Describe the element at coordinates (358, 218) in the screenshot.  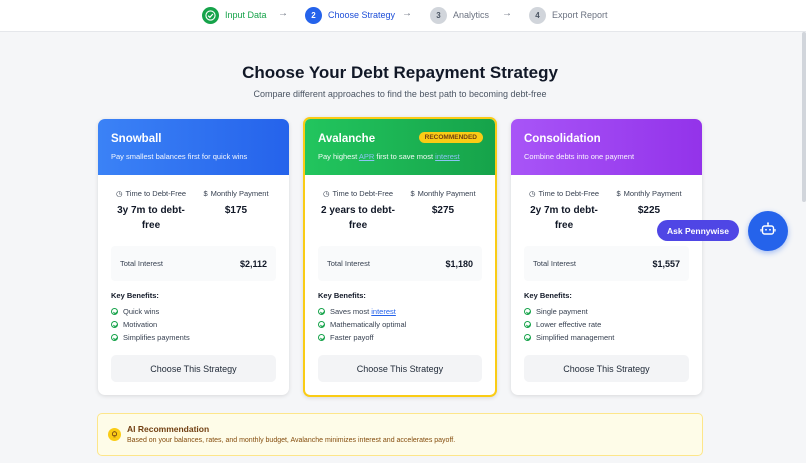
I see `metric-value: 2 years to debt-free` at that location.